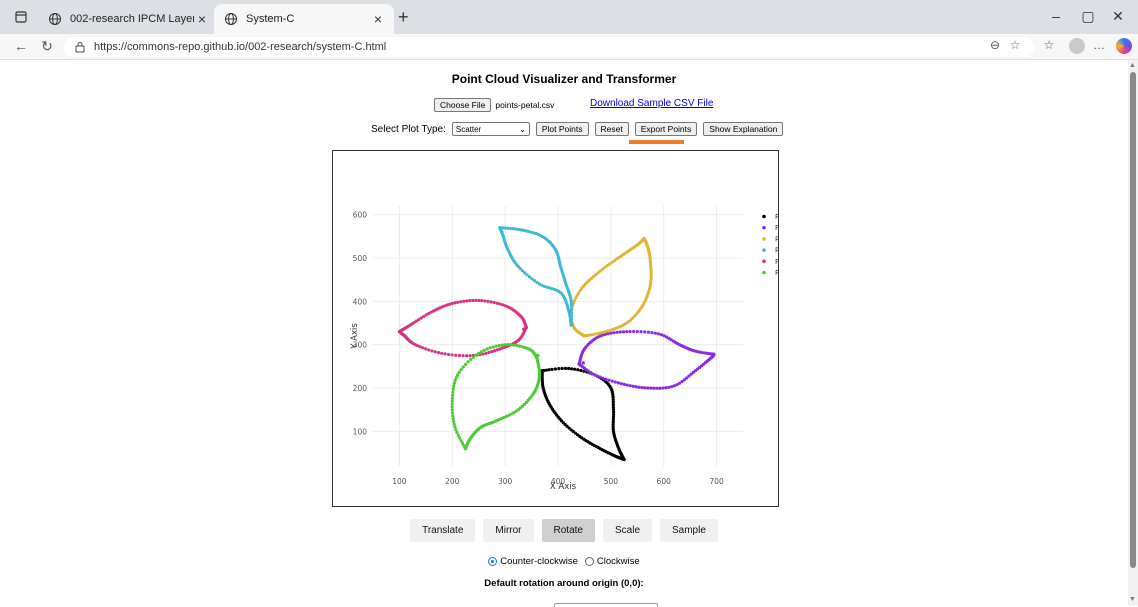 This screenshot has width=1138, height=607. What do you see at coordinates (1088, 16) in the screenshot?
I see `maximize-icon: ▢` at bounding box center [1088, 16].